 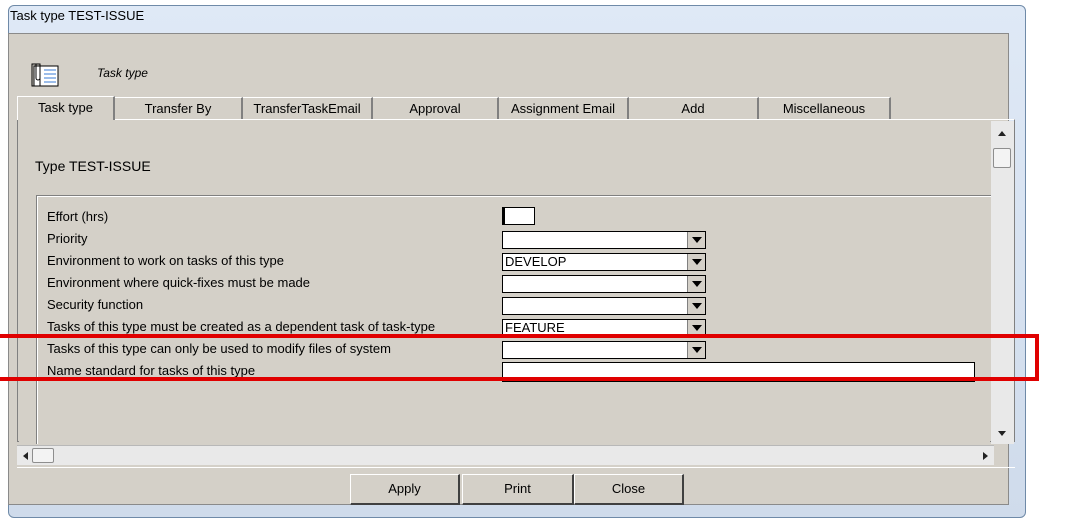 What do you see at coordinates (46, 75) in the screenshot?
I see `task-icon` at bounding box center [46, 75].